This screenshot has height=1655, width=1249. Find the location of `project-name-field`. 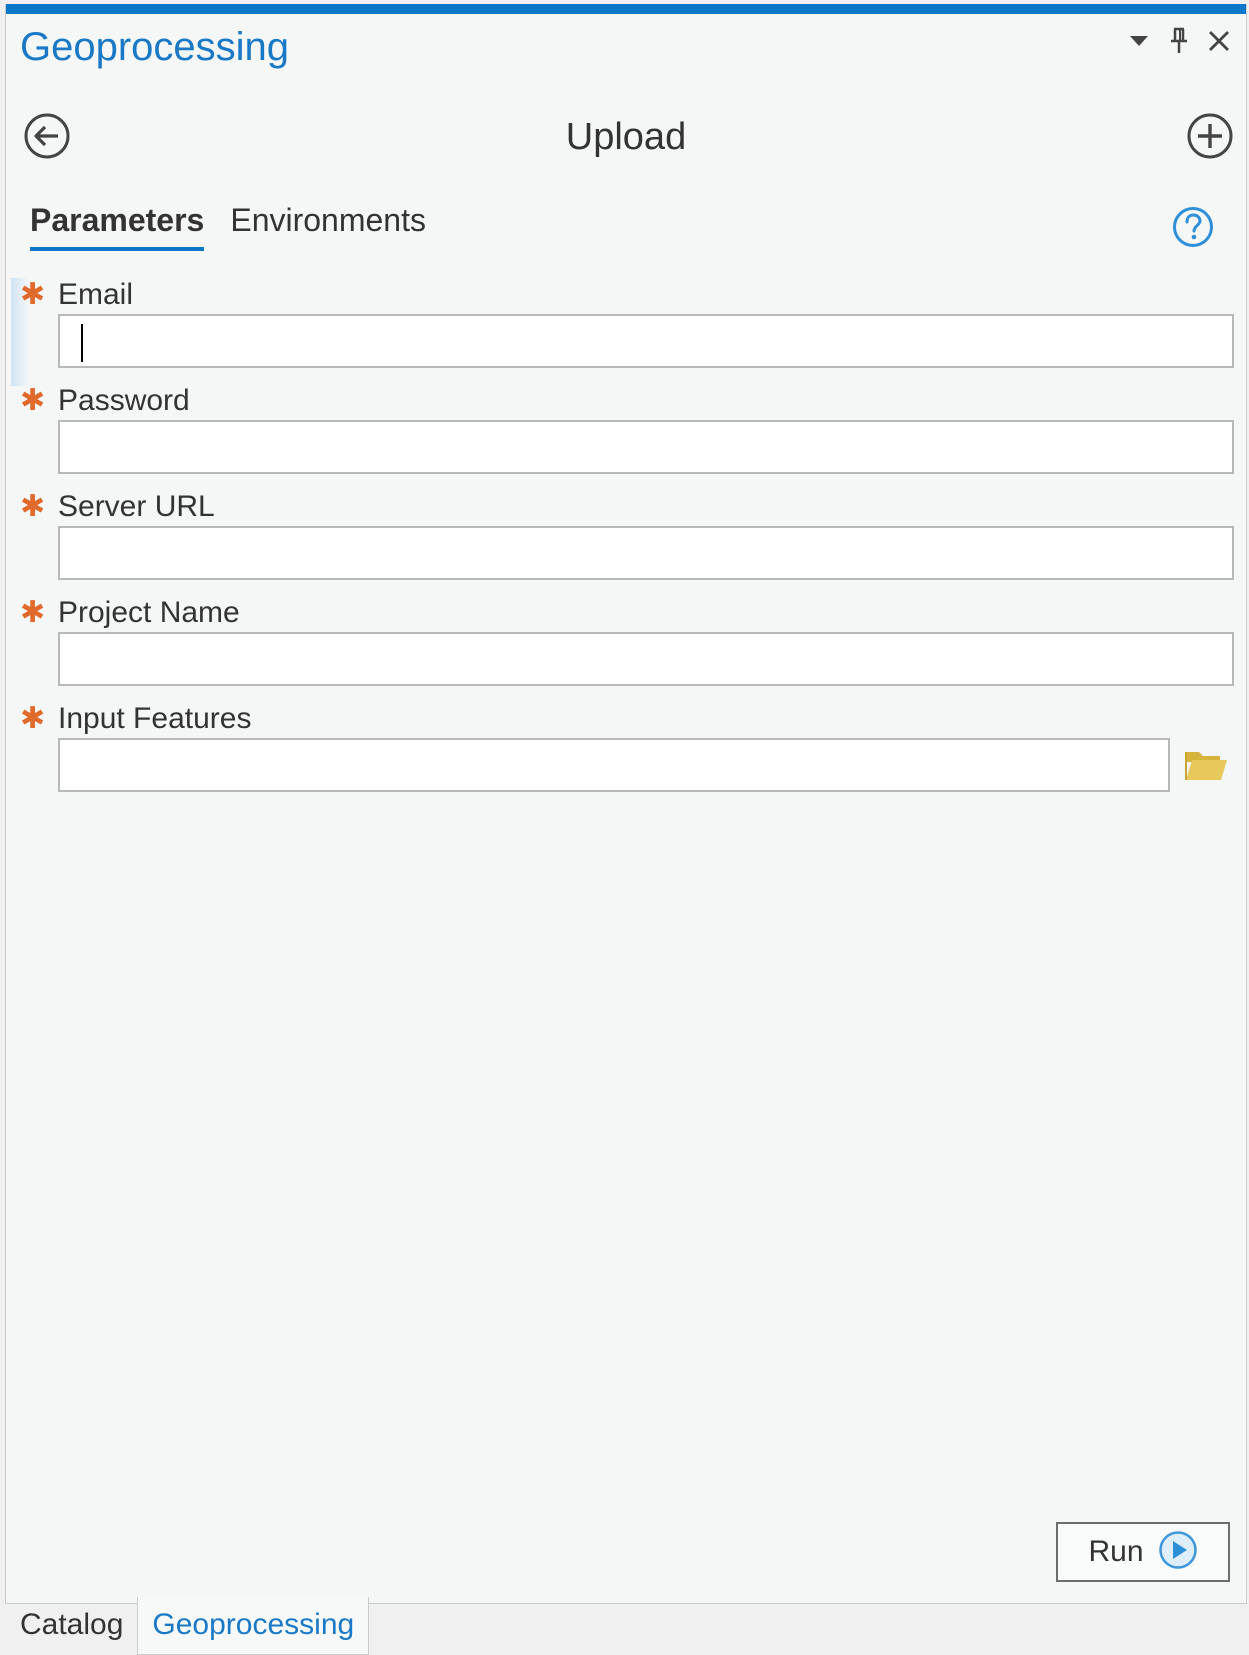

project-name-field is located at coordinates (646, 659).